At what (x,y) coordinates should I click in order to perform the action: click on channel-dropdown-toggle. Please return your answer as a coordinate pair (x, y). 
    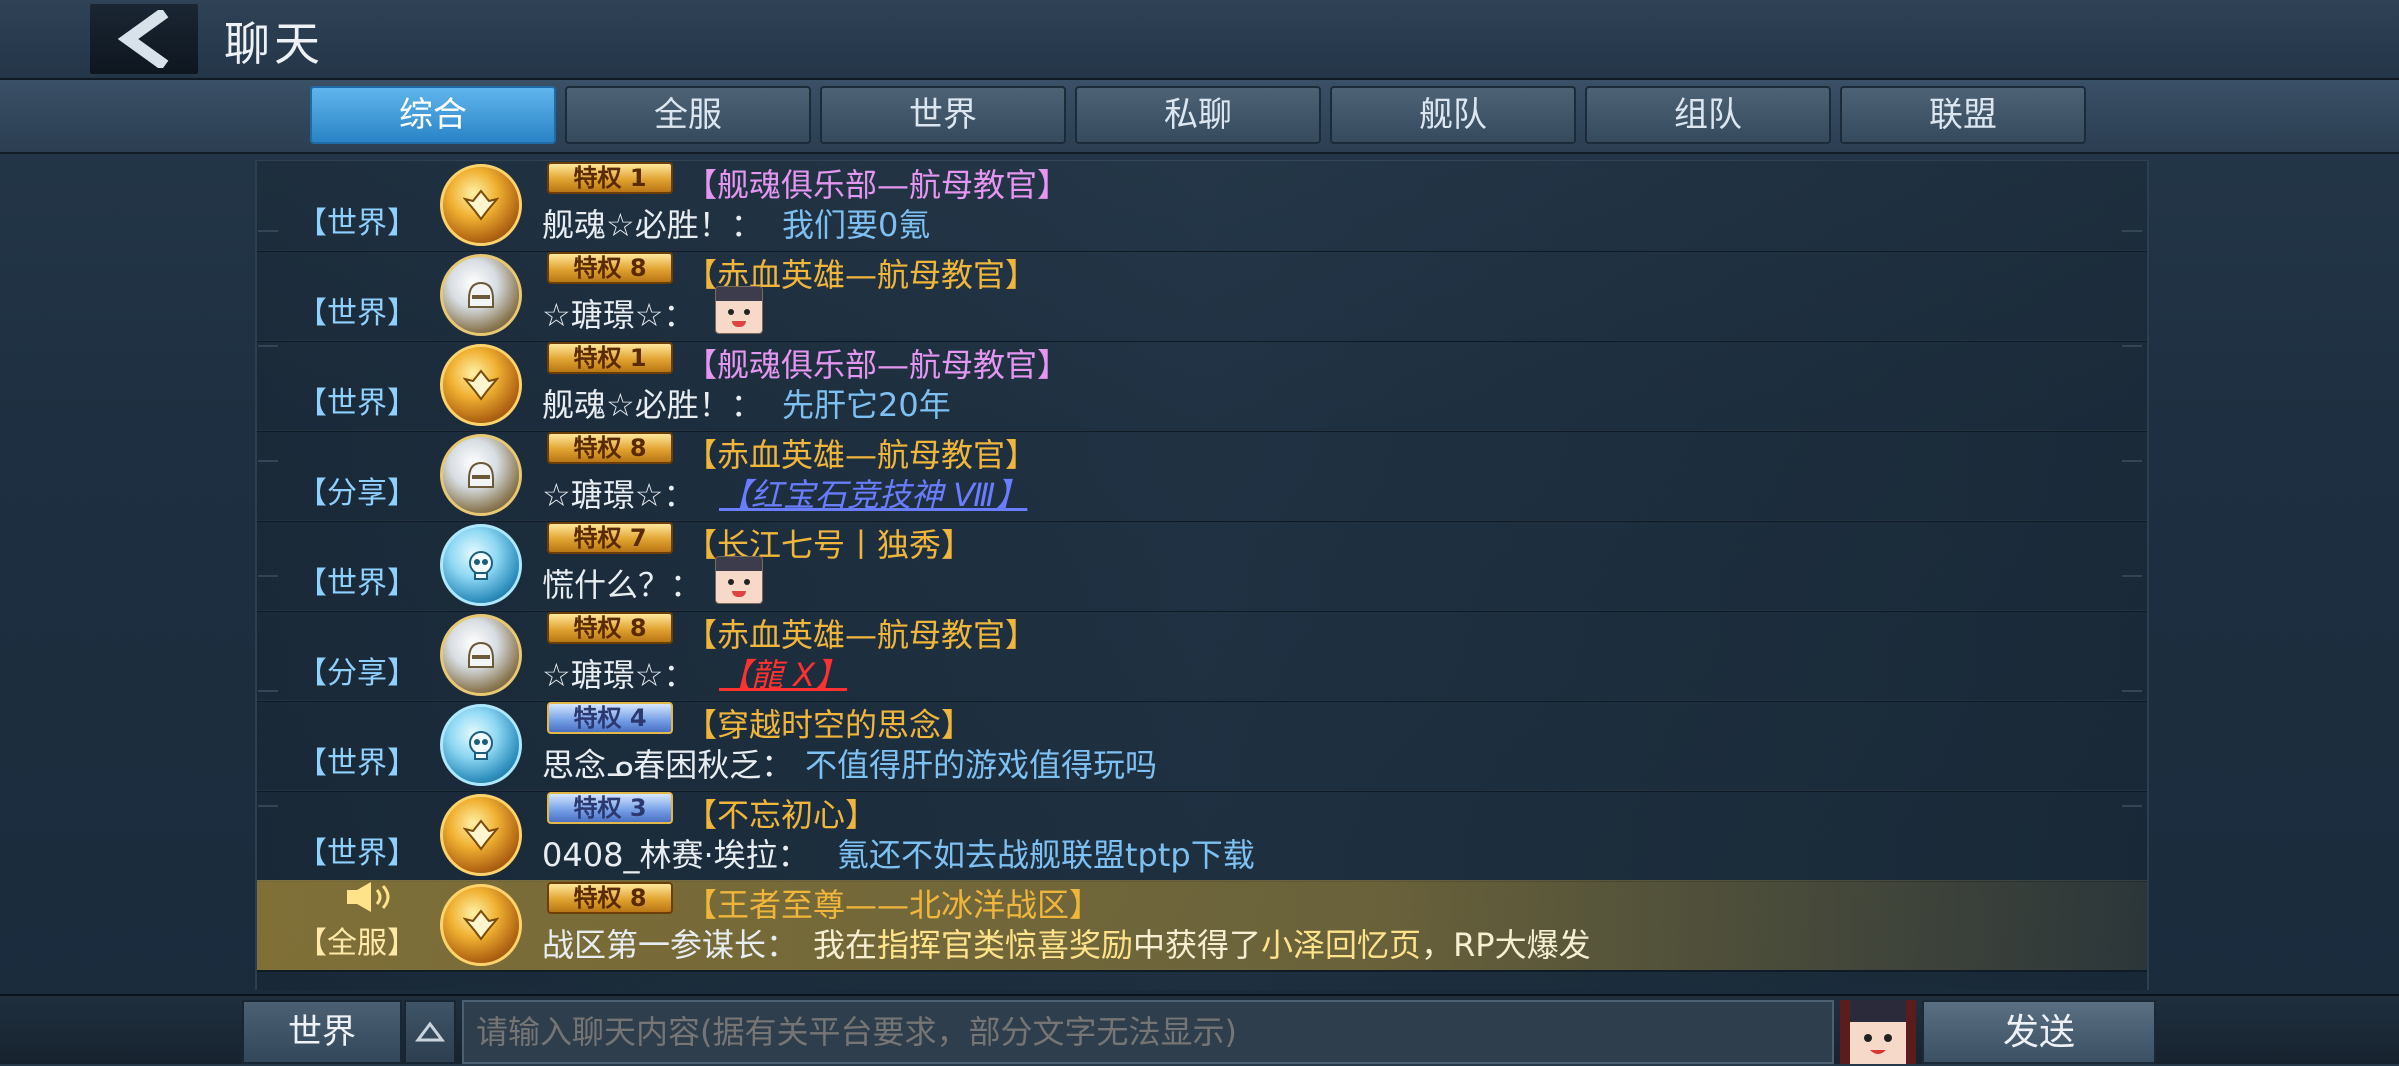
    Looking at the image, I should click on (430, 1032).